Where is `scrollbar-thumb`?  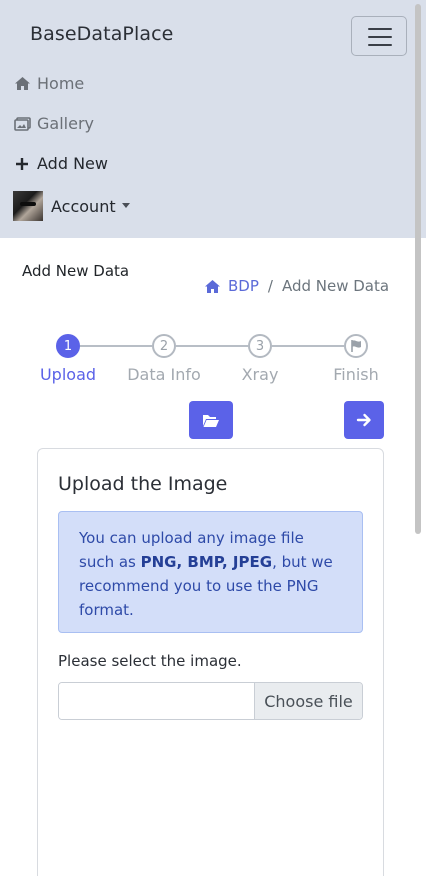
scrollbar-thumb is located at coordinates (418, 269).